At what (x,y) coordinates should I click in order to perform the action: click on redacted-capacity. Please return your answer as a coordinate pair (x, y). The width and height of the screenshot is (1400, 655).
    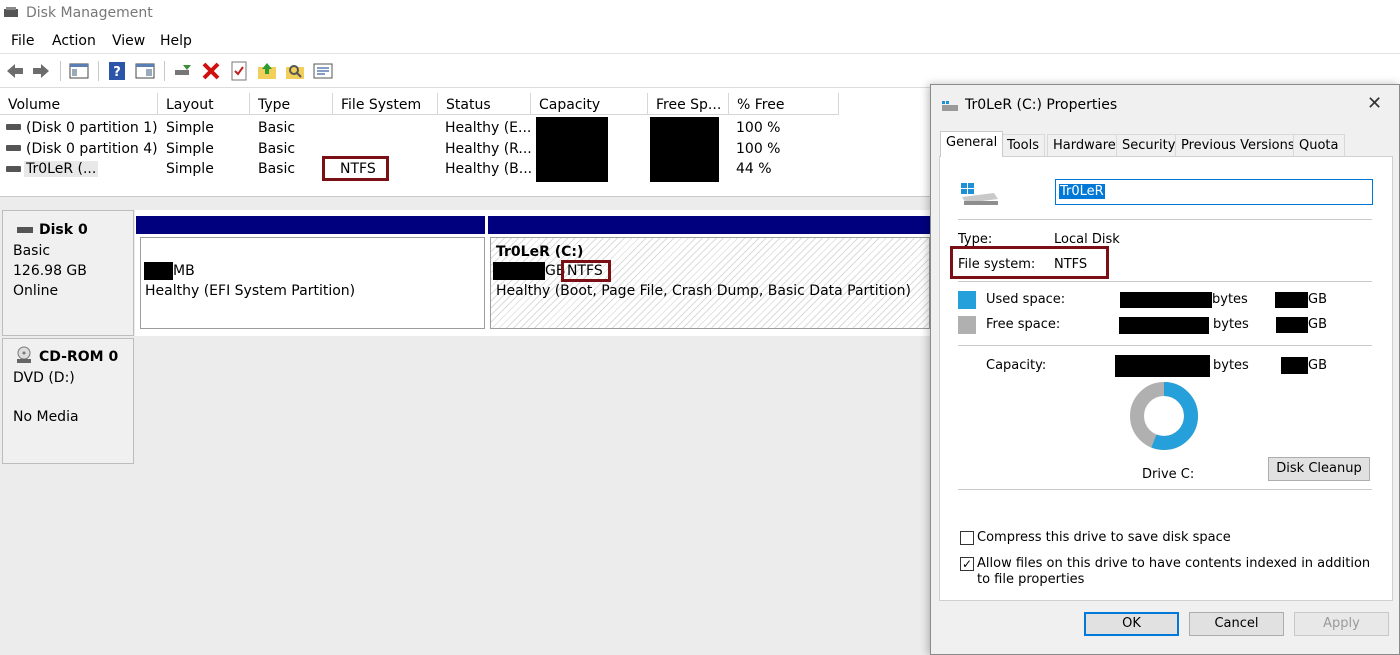
    Looking at the image, I should click on (572, 149).